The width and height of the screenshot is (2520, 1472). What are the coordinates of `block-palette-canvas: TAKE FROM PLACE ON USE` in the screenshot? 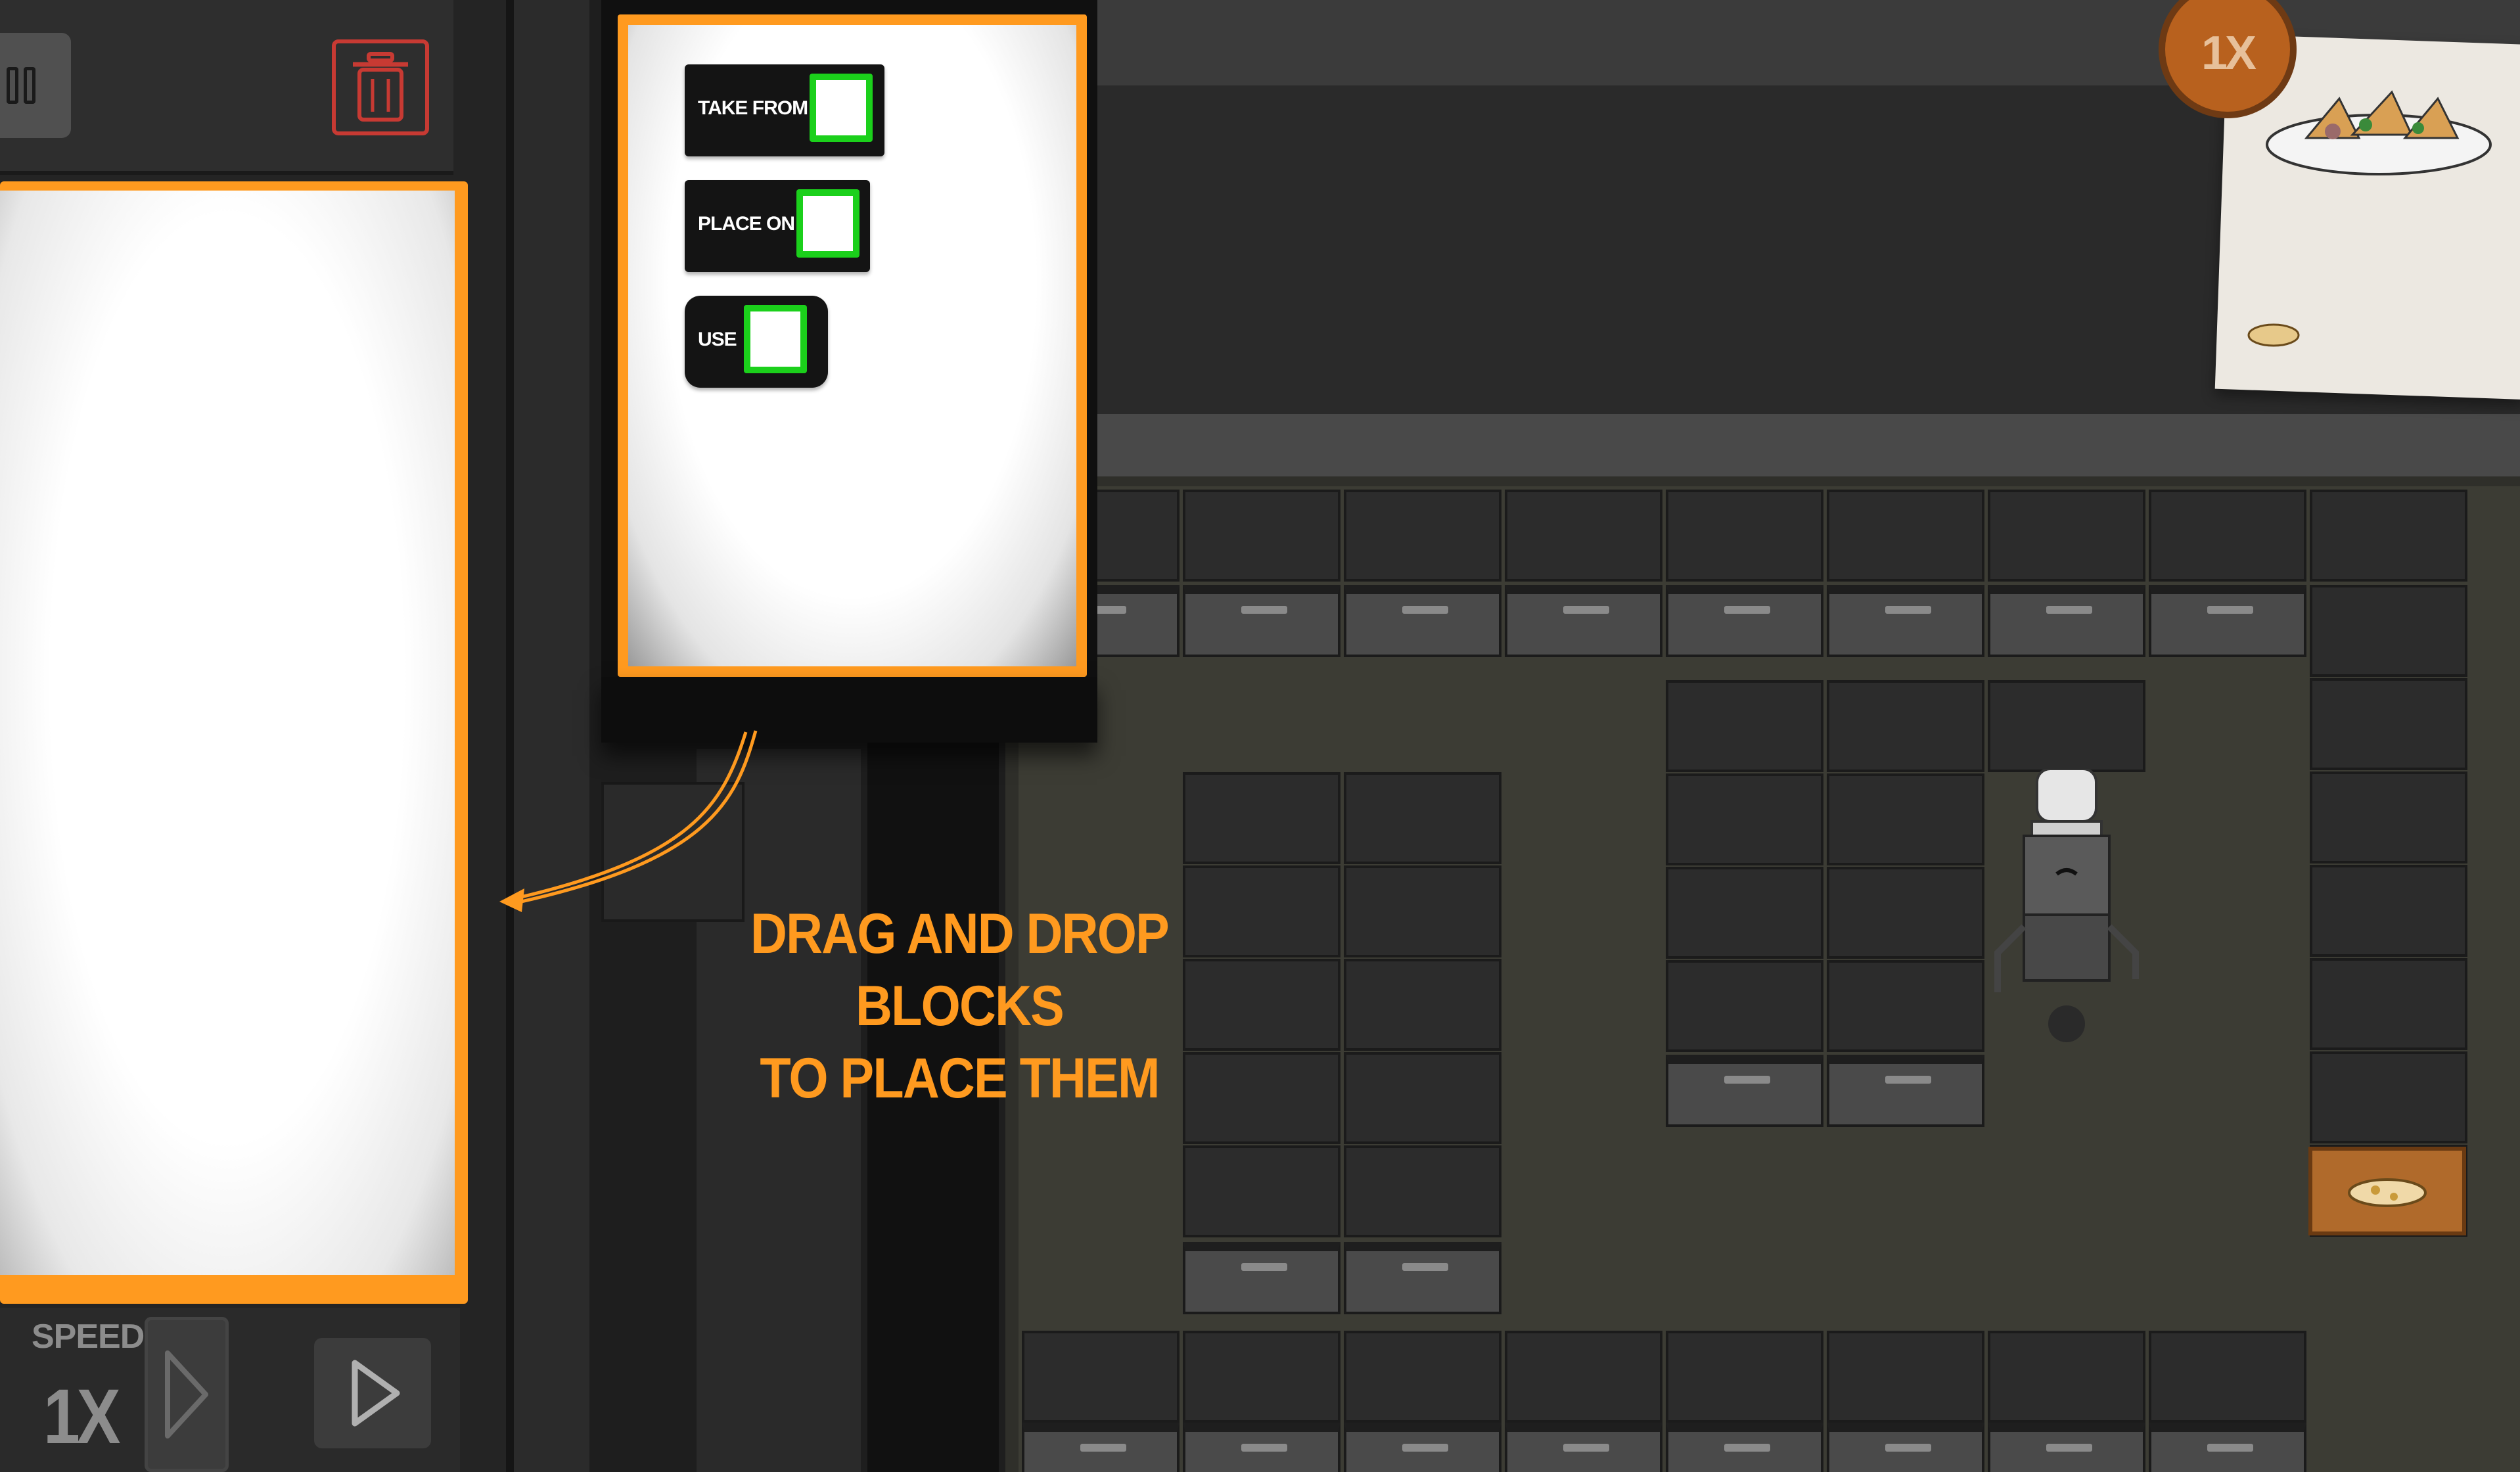 It's located at (852, 345).